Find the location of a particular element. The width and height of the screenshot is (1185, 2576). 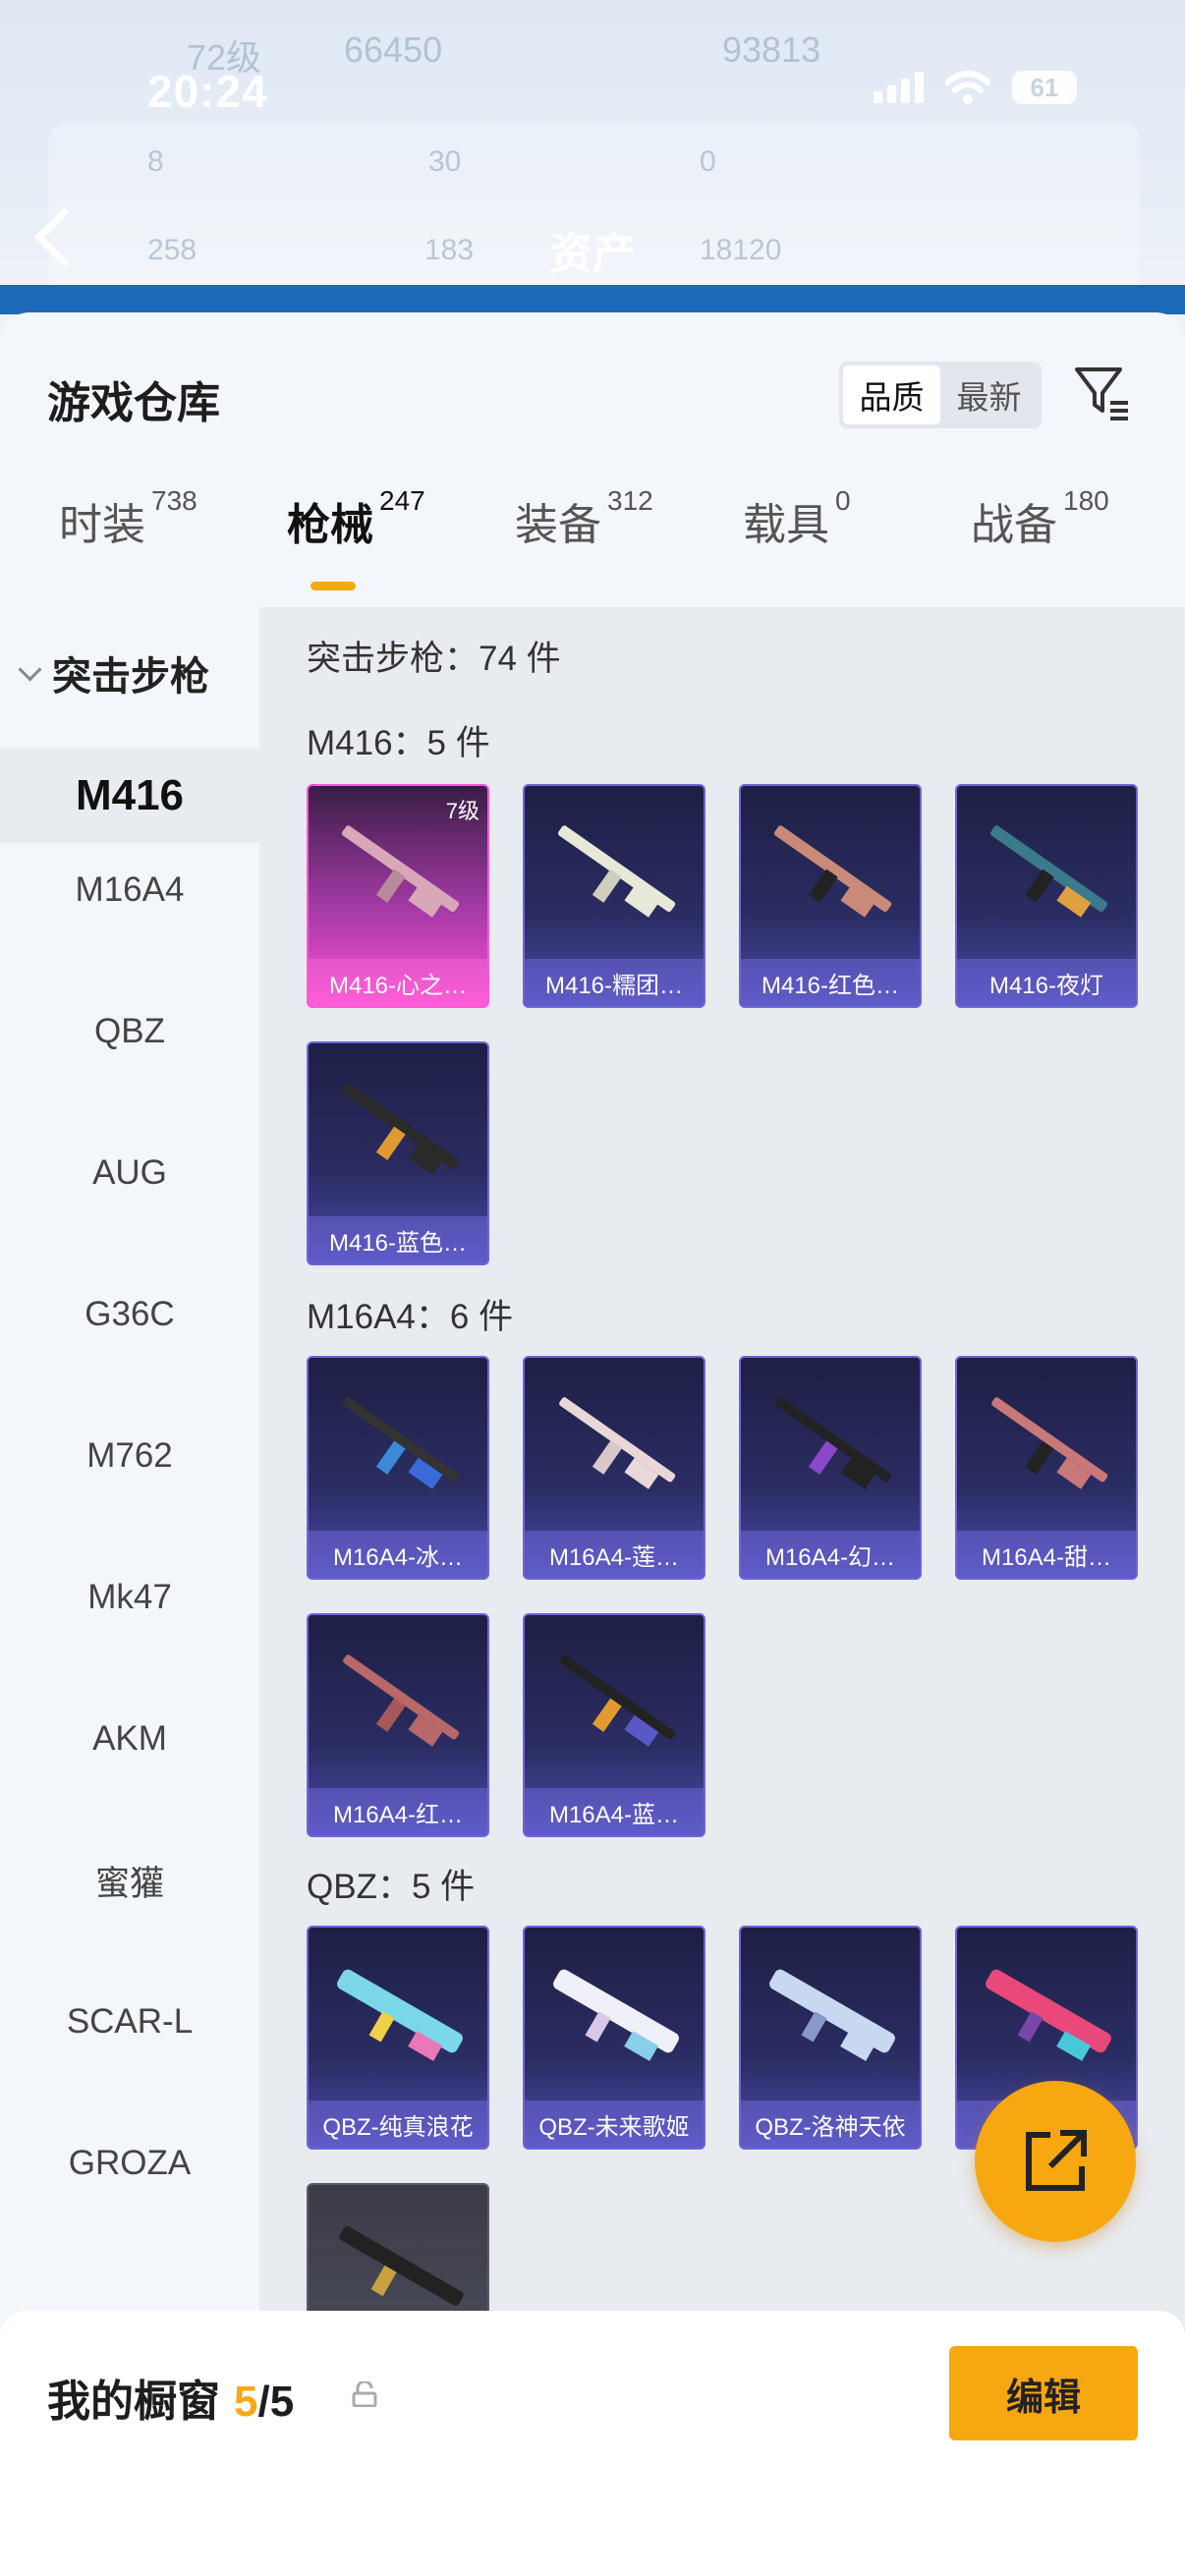

sidebar-item-akm: AKM is located at coordinates (130, 1739).